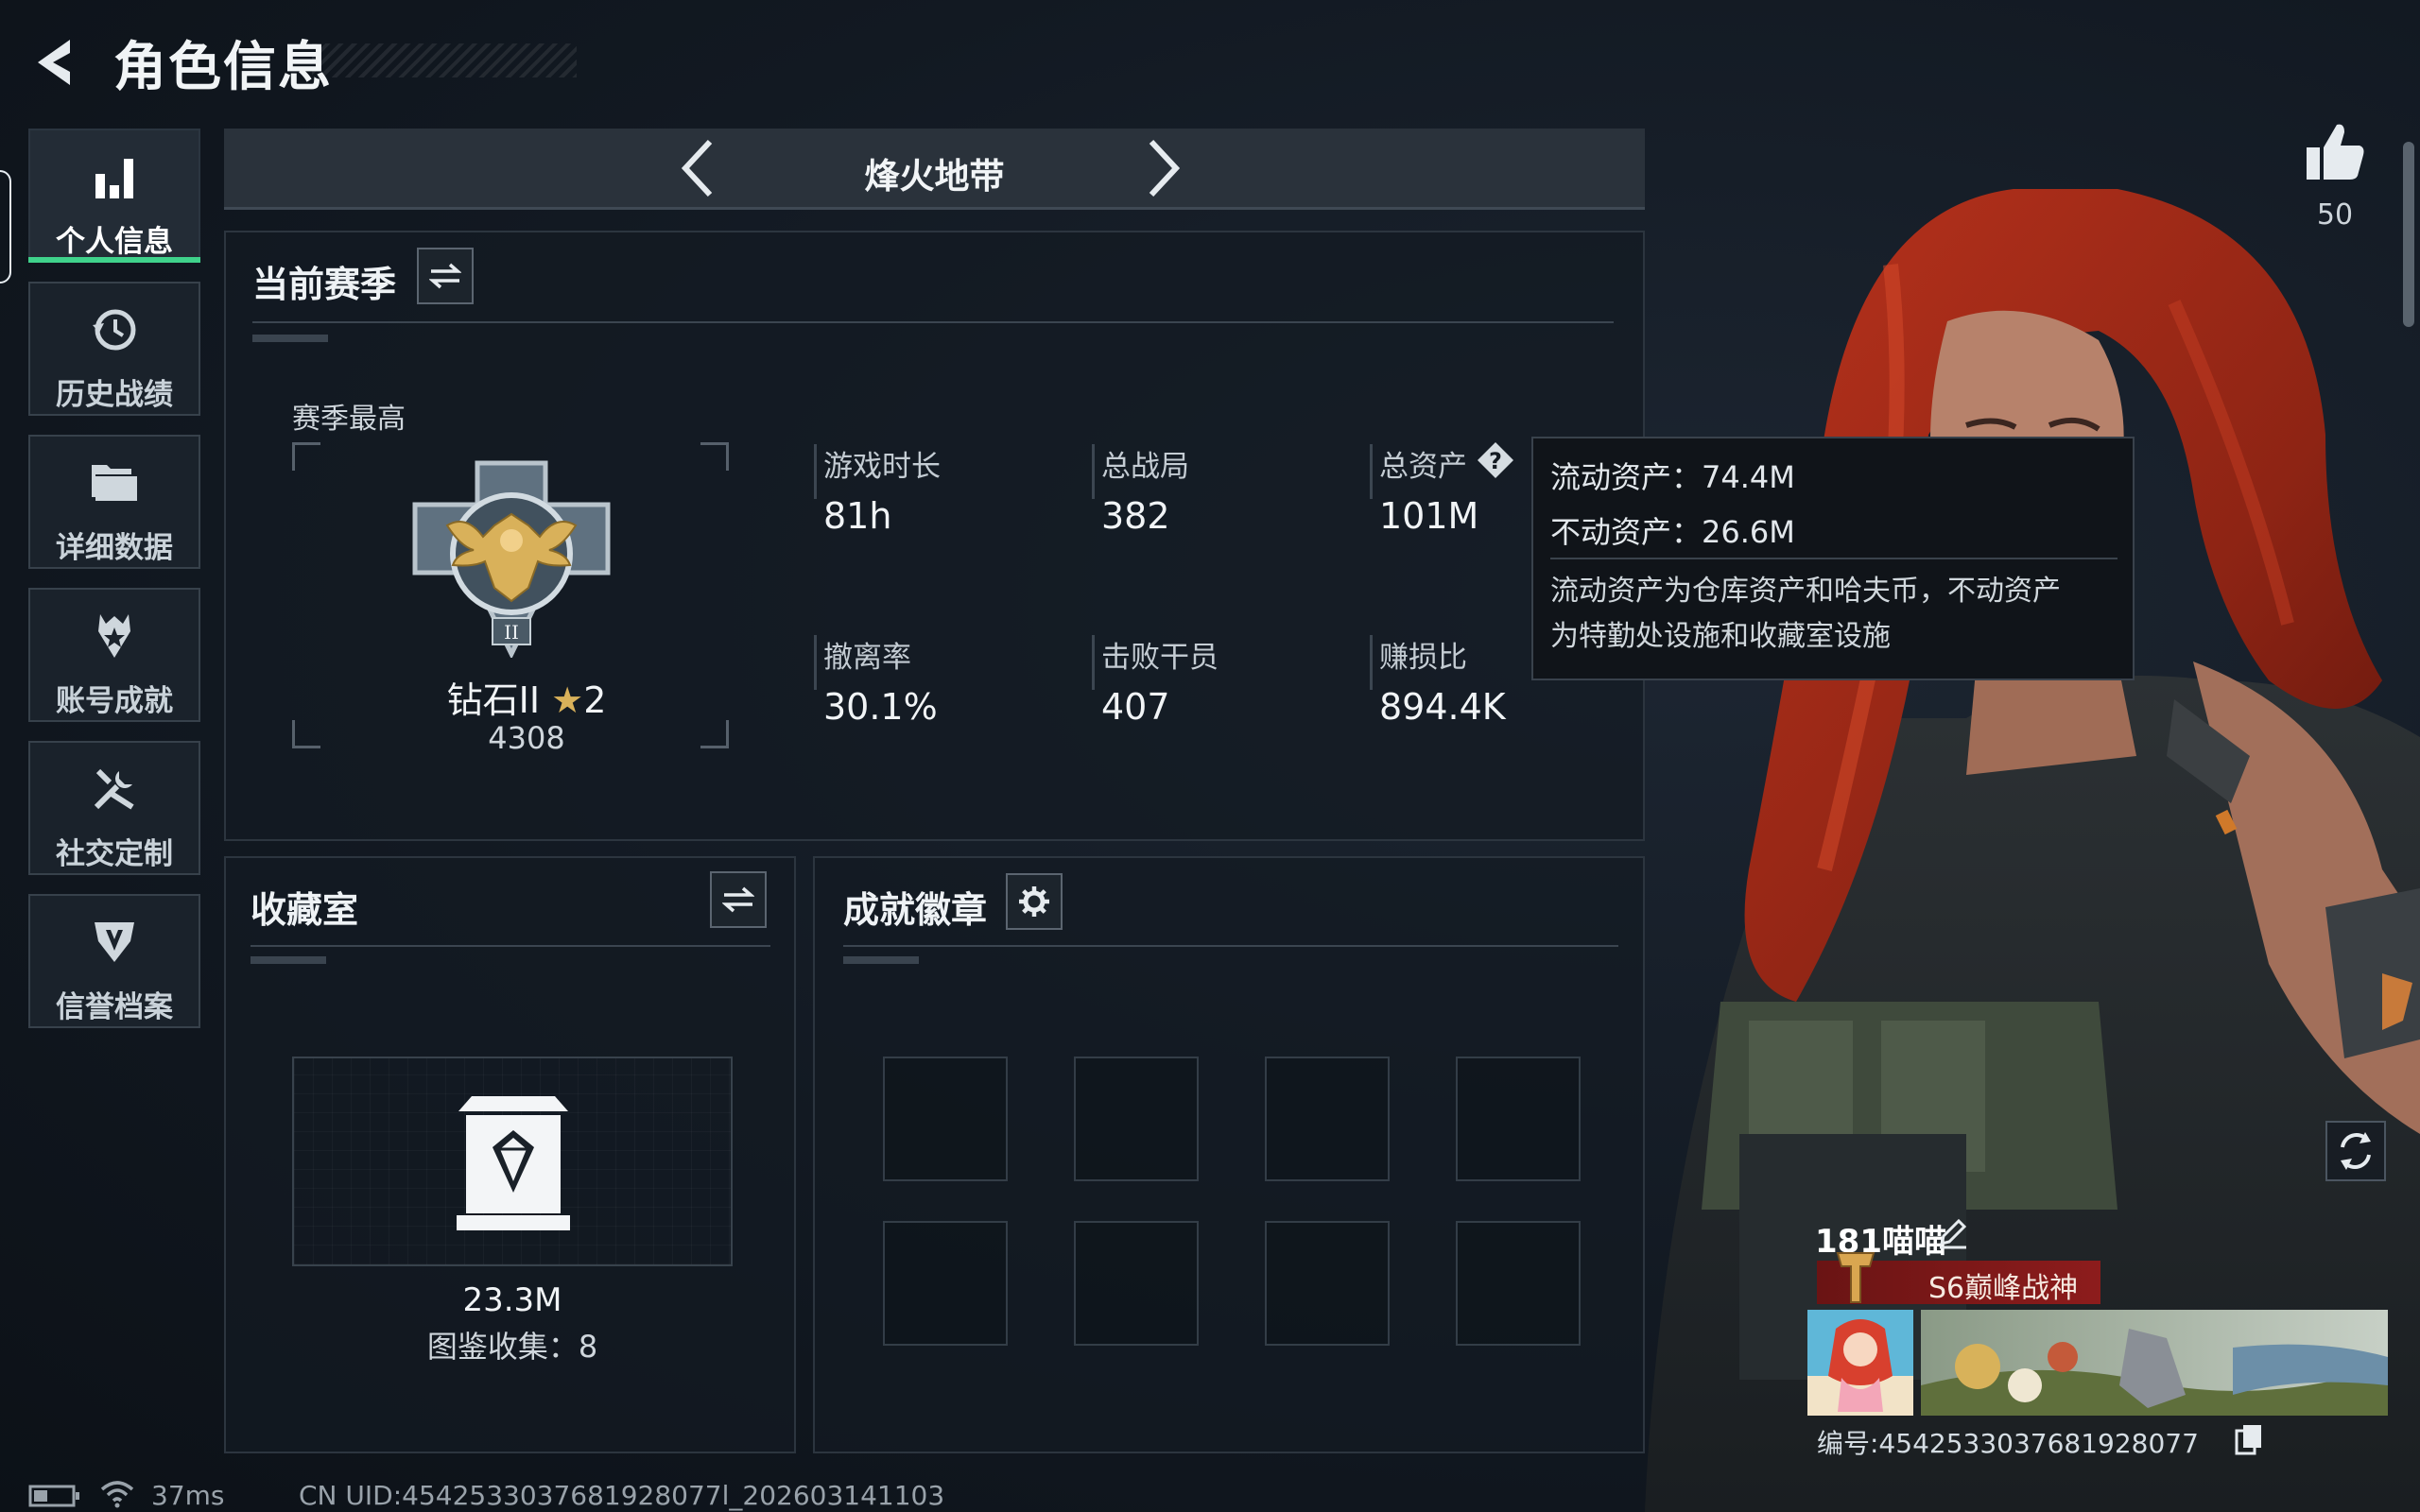 The width and height of the screenshot is (2420, 1512). What do you see at coordinates (1805, 591) in the screenshot?
I see `tooltip-desc-line: 流动资产为仓库资产和哈夫币，不动资产` at bounding box center [1805, 591].